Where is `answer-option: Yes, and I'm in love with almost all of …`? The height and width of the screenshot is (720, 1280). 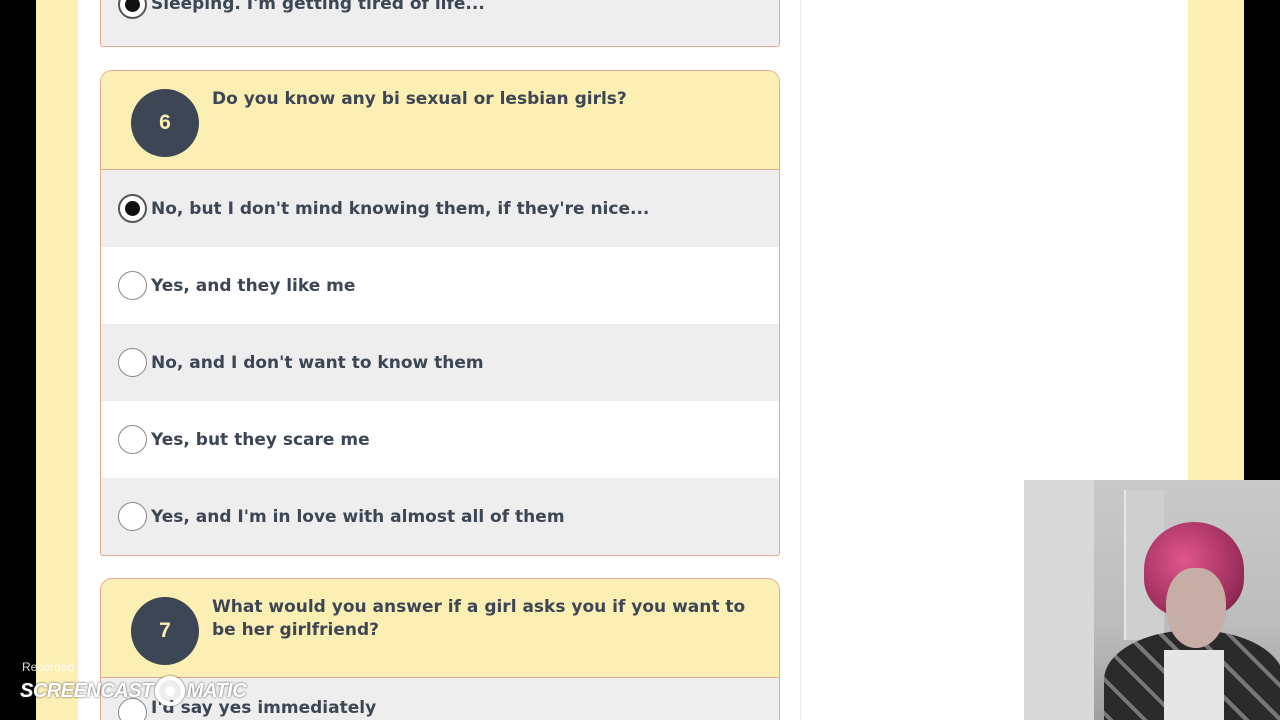 answer-option: Yes, and I'm in love with almost all of … is located at coordinates (440, 516).